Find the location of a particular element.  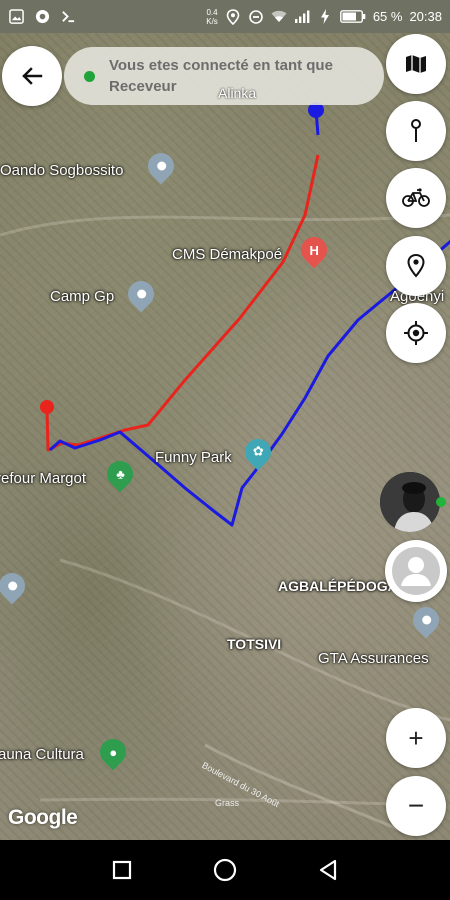

bicycle-icon is located at coordinates (416, 197).